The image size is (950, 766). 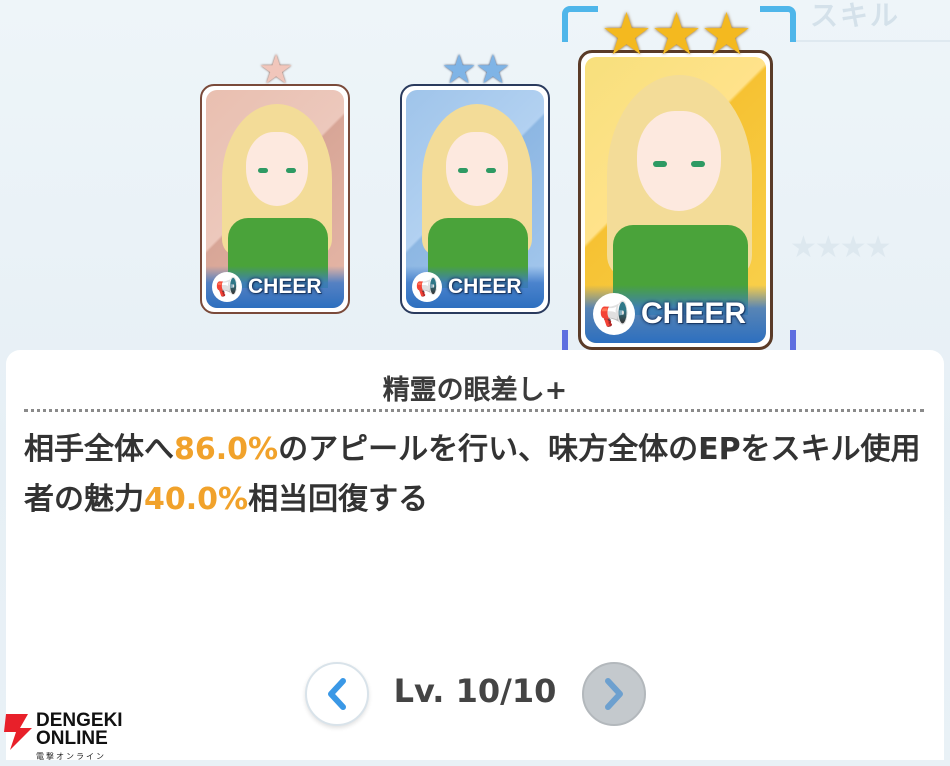 What do you see at coordinates (841, 247) in the screenshot?
I see `background-faded-stars: ★★★★` at bounding box center [841, 247].